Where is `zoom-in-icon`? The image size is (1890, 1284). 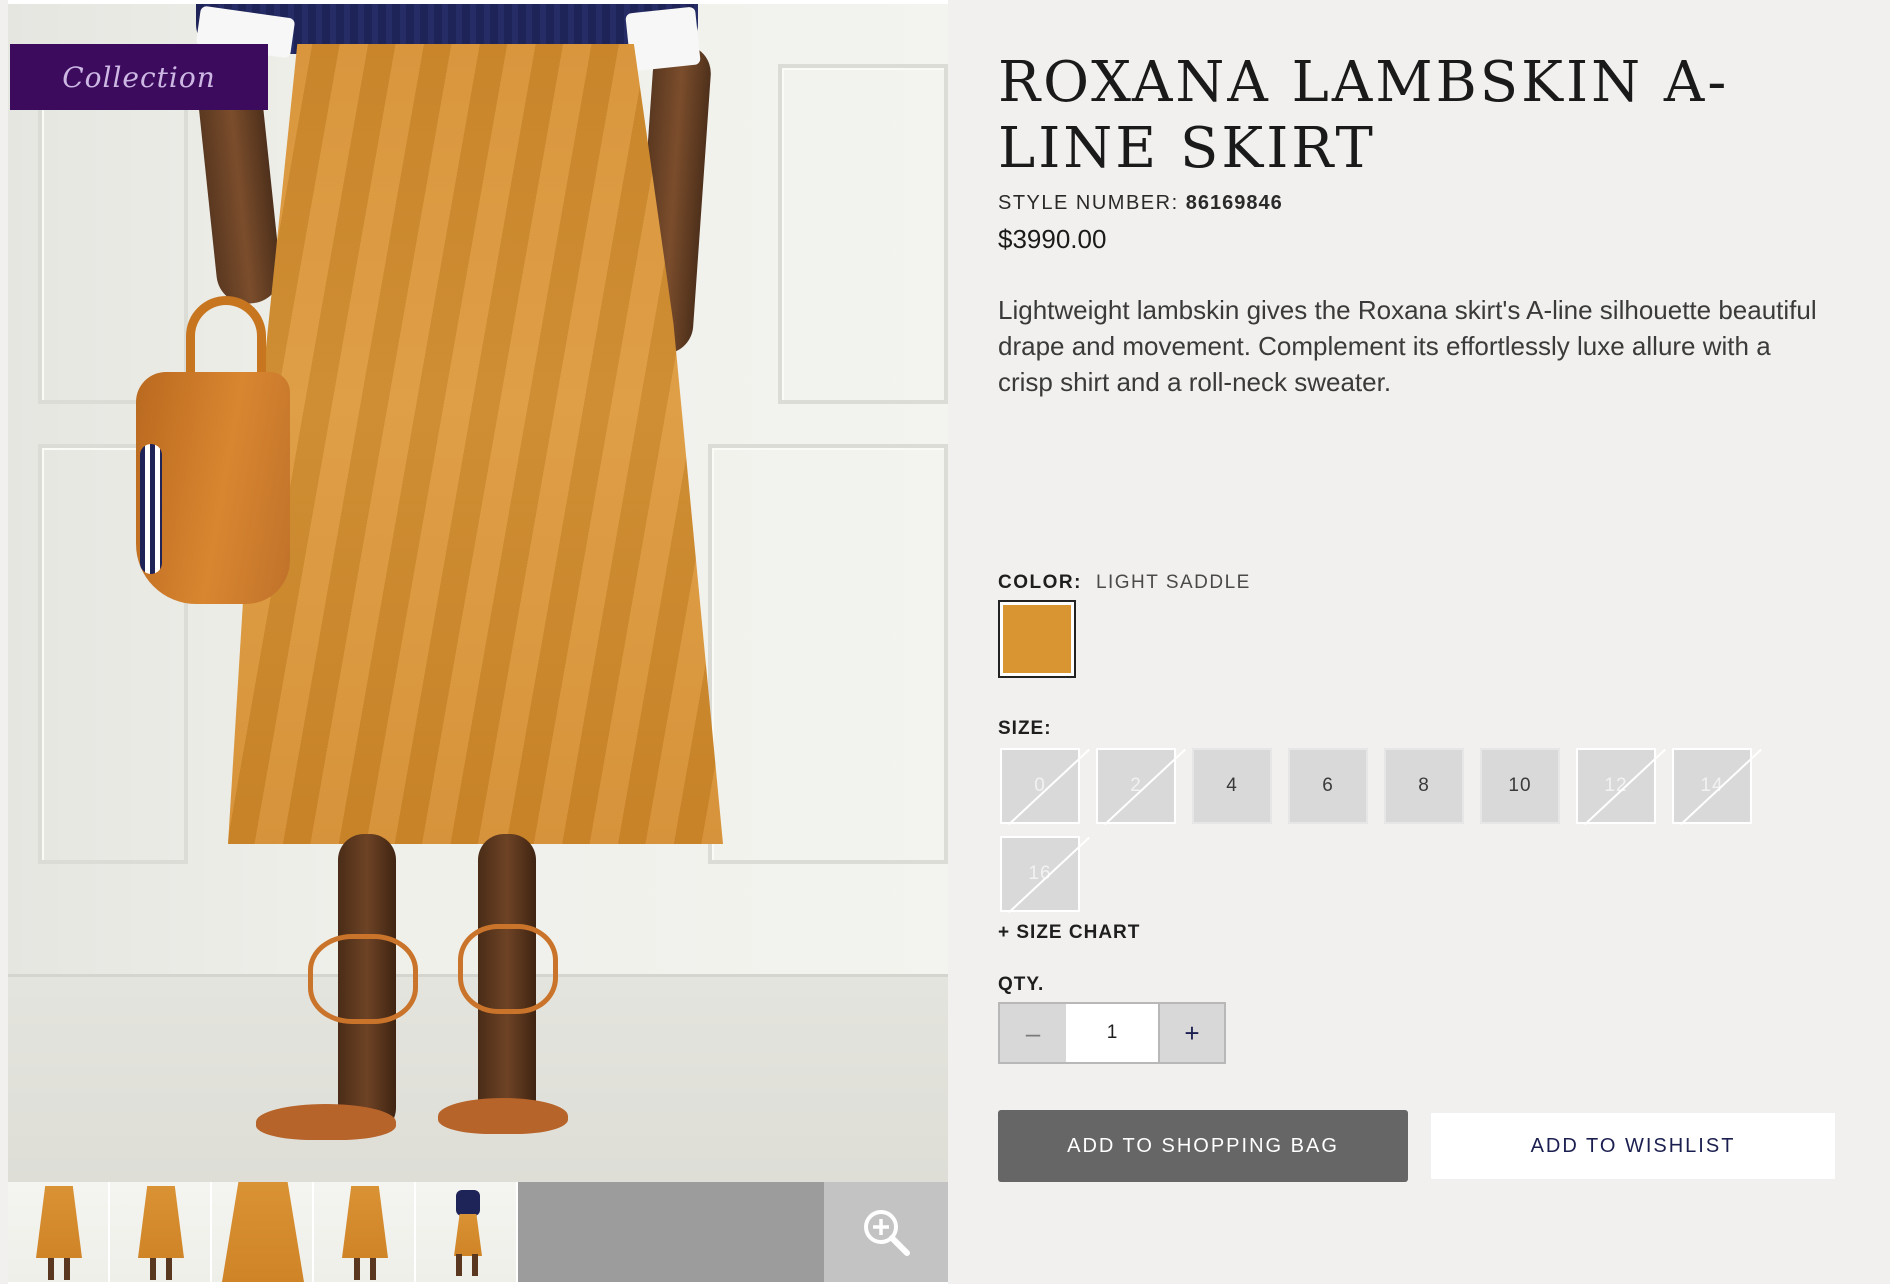 zoom-in-icon is located at coordinates (887, 1233).